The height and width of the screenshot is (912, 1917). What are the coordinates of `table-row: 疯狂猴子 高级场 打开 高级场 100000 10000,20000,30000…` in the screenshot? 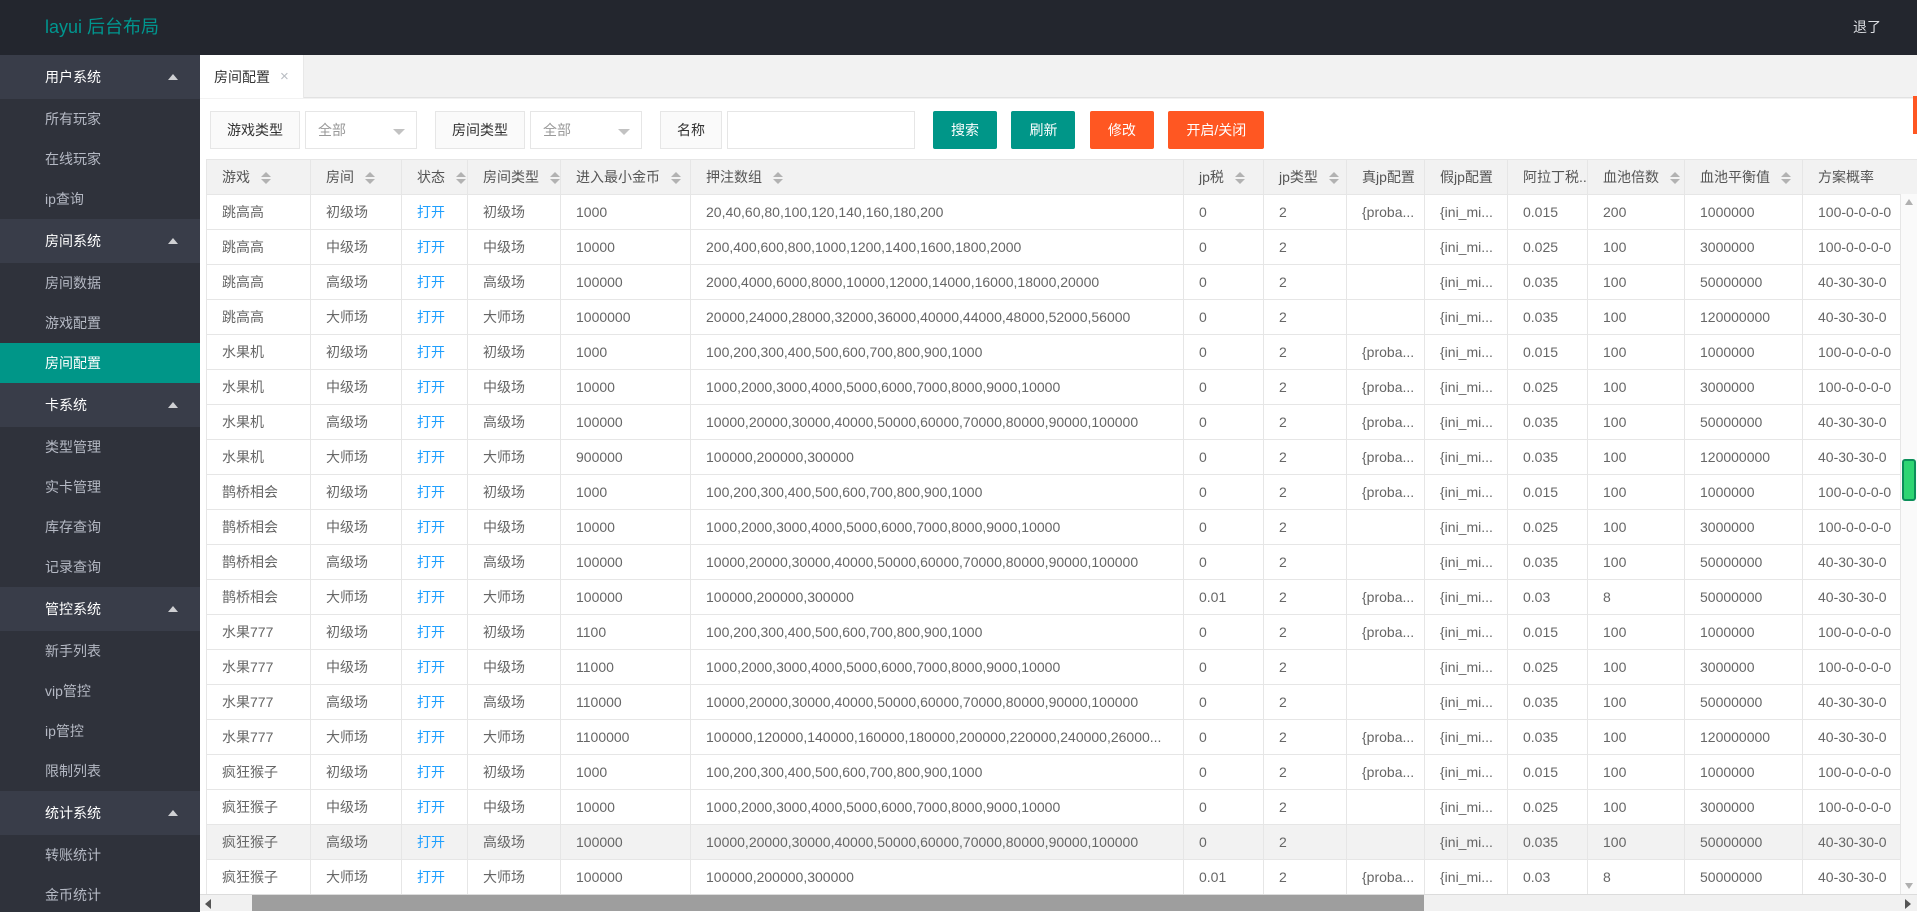 It's located at (1061, 842).